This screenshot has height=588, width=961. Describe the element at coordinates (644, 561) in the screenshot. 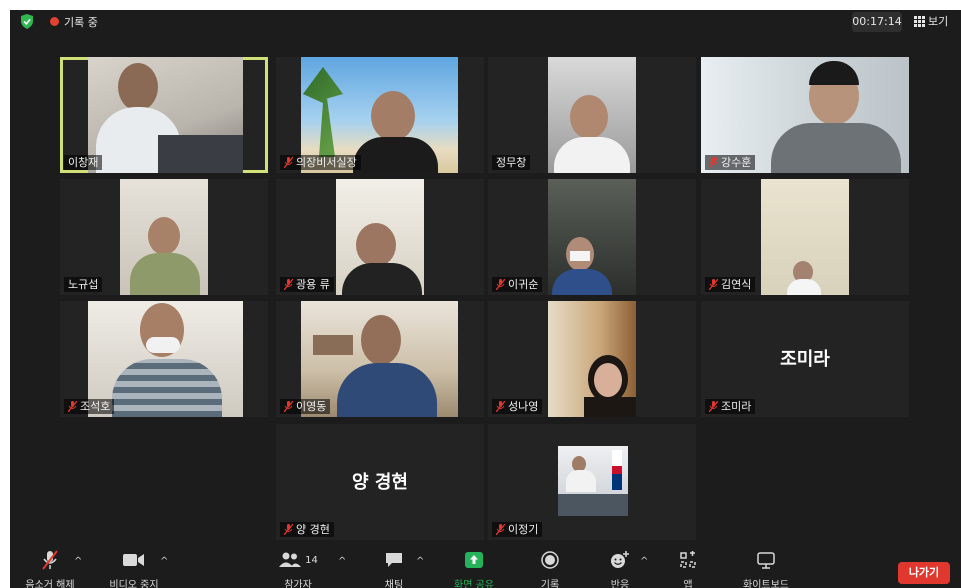

I see `reactions-options-chevron-up-icon: ^` at that location.